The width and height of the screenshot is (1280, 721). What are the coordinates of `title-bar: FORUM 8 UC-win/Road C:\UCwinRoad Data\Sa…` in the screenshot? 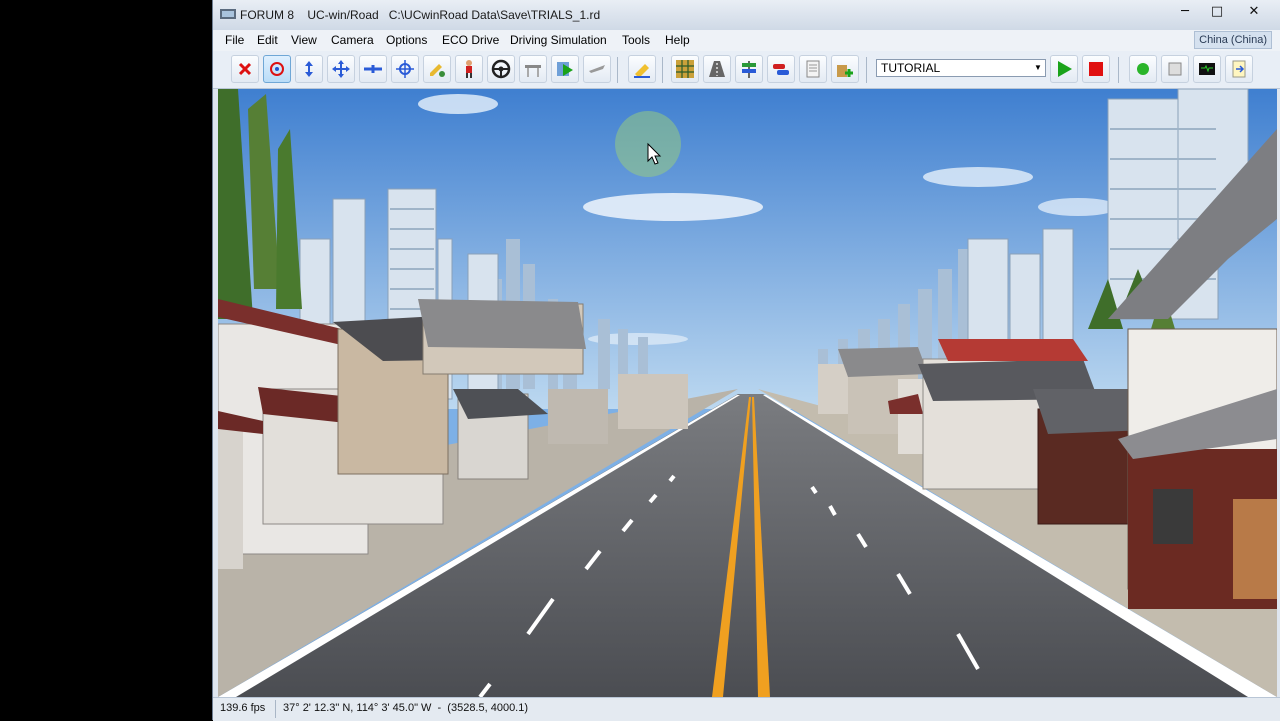 It's located at (746, 15).